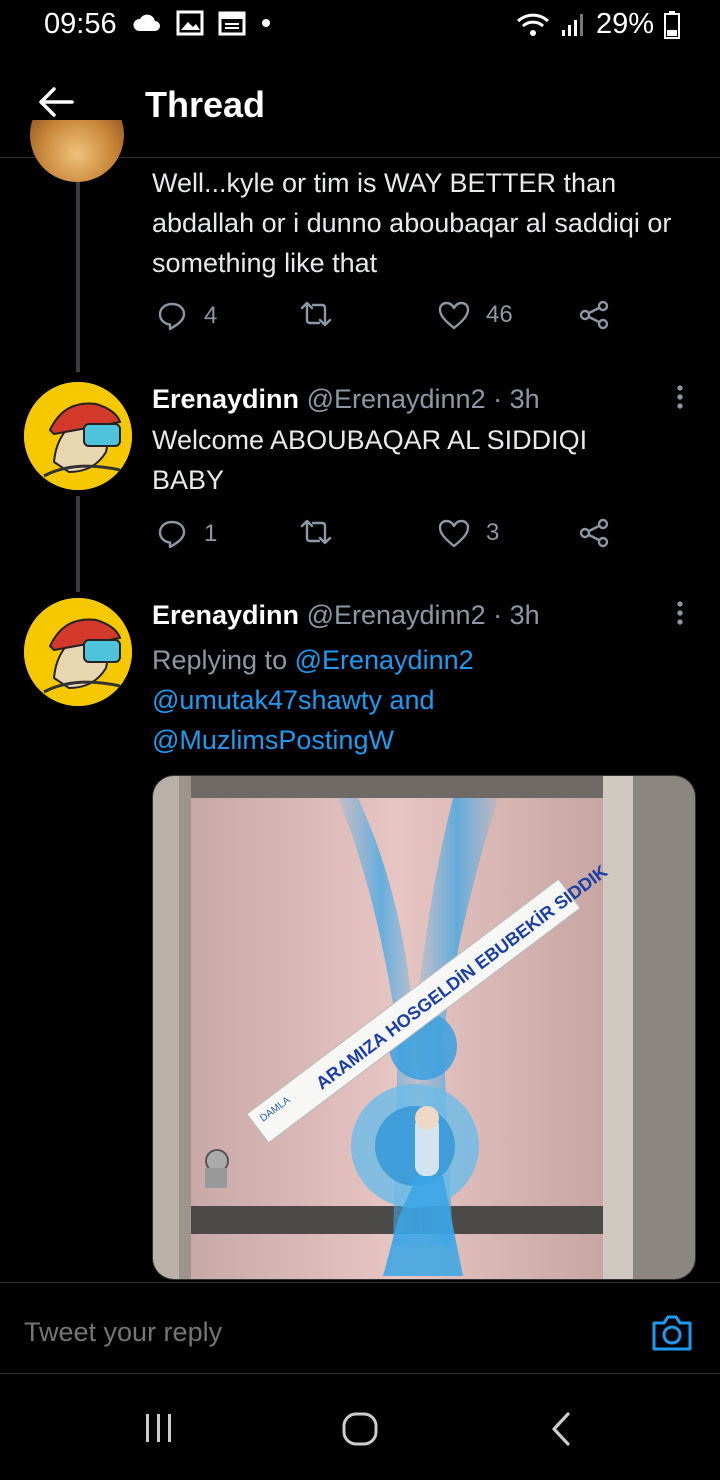 The image size is (720, 1480). I want to click on back-nav-icon, so click(561, 1429).